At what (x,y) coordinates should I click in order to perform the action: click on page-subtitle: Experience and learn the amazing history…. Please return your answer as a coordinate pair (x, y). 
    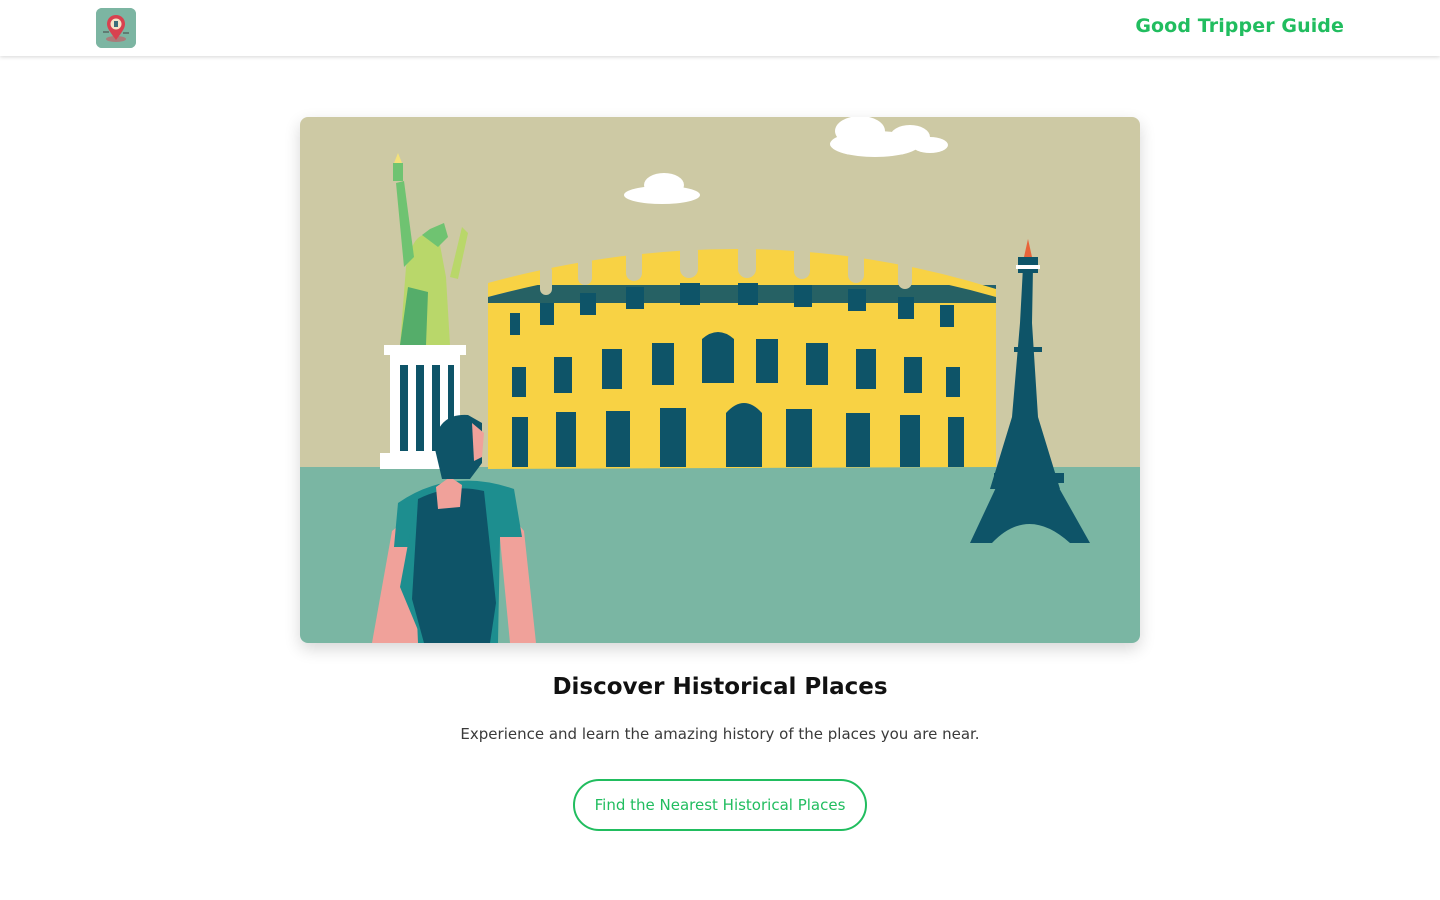
    Looking at the image, I should click on (720, 734).